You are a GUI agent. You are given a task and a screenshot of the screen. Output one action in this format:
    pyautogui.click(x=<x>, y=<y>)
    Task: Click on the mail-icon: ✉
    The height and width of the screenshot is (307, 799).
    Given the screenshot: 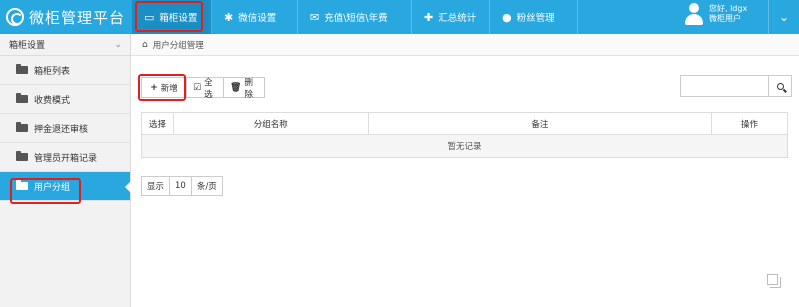 What is the action you would take?
    pyautogui.click(x=315, y=17)
    